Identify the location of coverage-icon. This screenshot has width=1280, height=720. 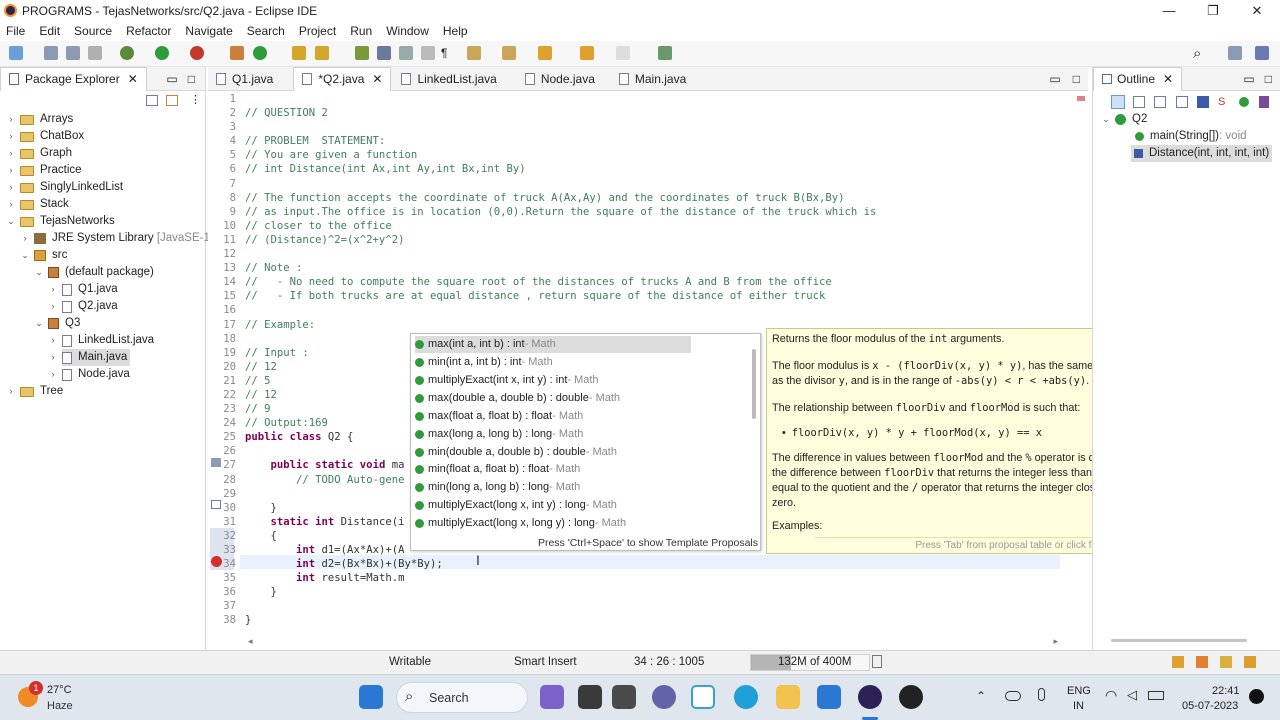
(197, 53).